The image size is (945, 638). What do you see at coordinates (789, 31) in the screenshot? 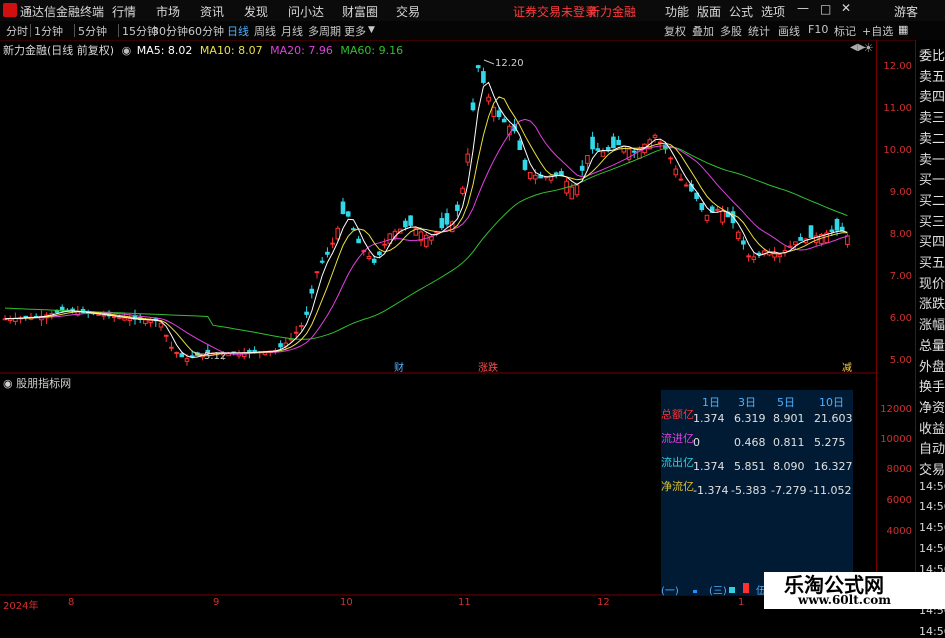
I see `toolbar-huaxian: 画线` at bounding box center [789, 31].